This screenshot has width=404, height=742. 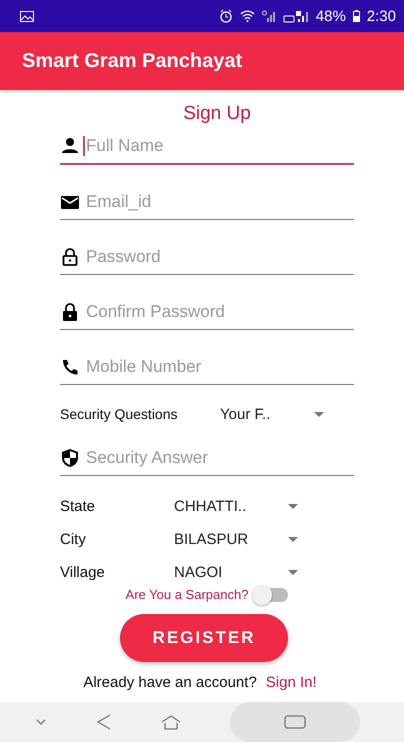 What do you see at coordinates (78, 506) in the screenshot?
I see `field-label: State` at bounding box center [78, 506].